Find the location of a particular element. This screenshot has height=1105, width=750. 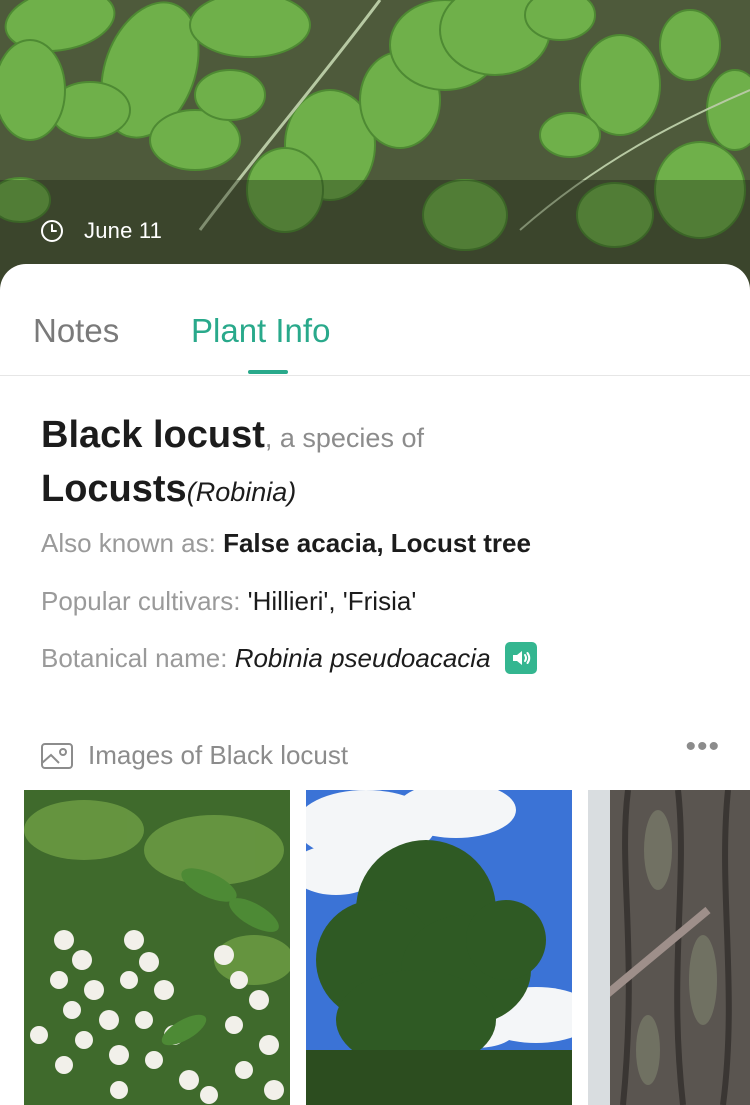

pronounce-button is located at coordinates (520, 658).